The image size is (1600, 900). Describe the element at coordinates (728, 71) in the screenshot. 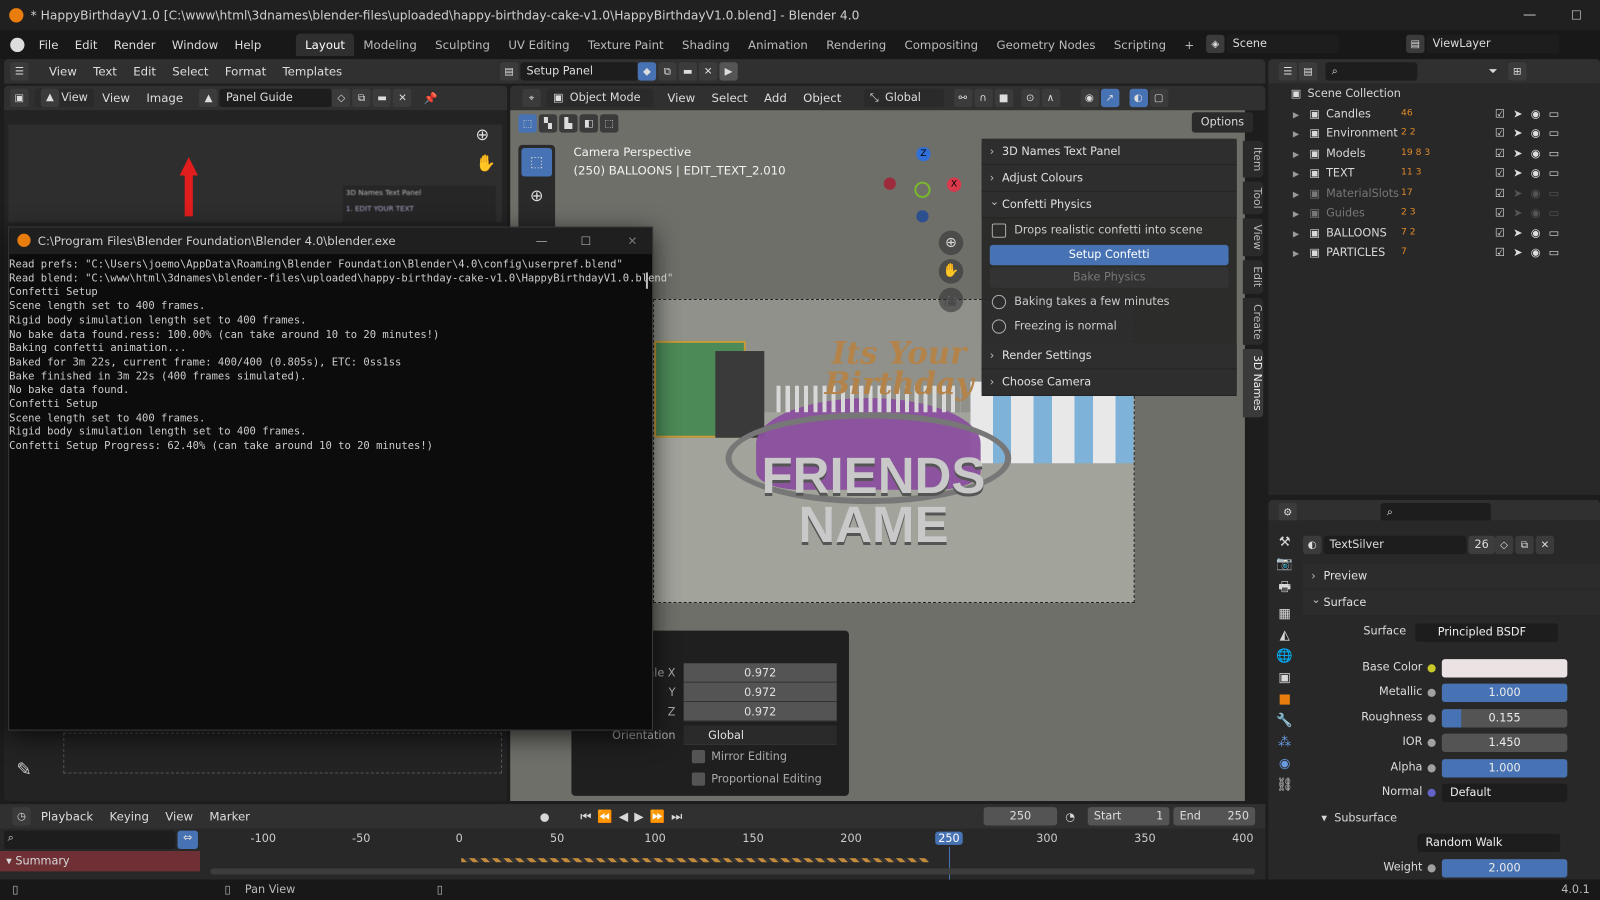

I see `run-script-icon: ▶` at that location.